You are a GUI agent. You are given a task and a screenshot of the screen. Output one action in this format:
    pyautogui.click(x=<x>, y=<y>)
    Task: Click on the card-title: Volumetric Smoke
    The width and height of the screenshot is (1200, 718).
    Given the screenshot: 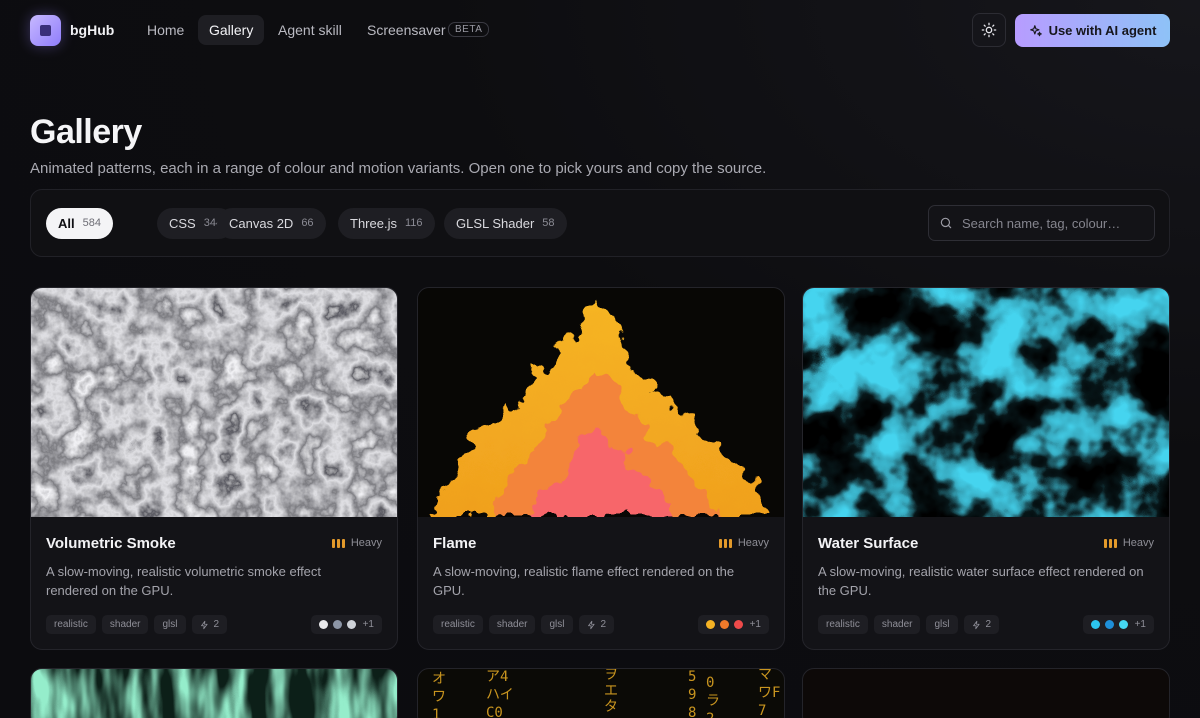 What is the action you would take?
    pyautogui.click(x=111, y=543)
    